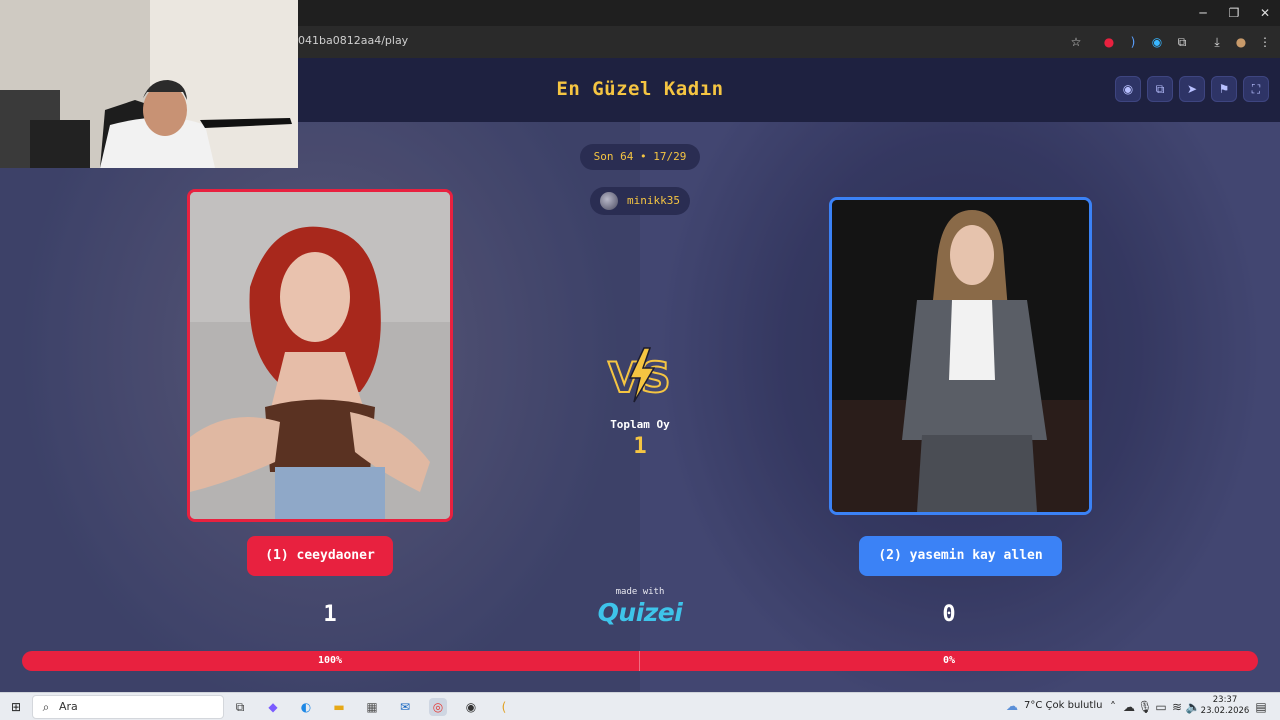 This screenshot has width=1280, height=720. Describe the element at coordinates (504, 707) in the screenshot. I see `app-icon: (` at that location.